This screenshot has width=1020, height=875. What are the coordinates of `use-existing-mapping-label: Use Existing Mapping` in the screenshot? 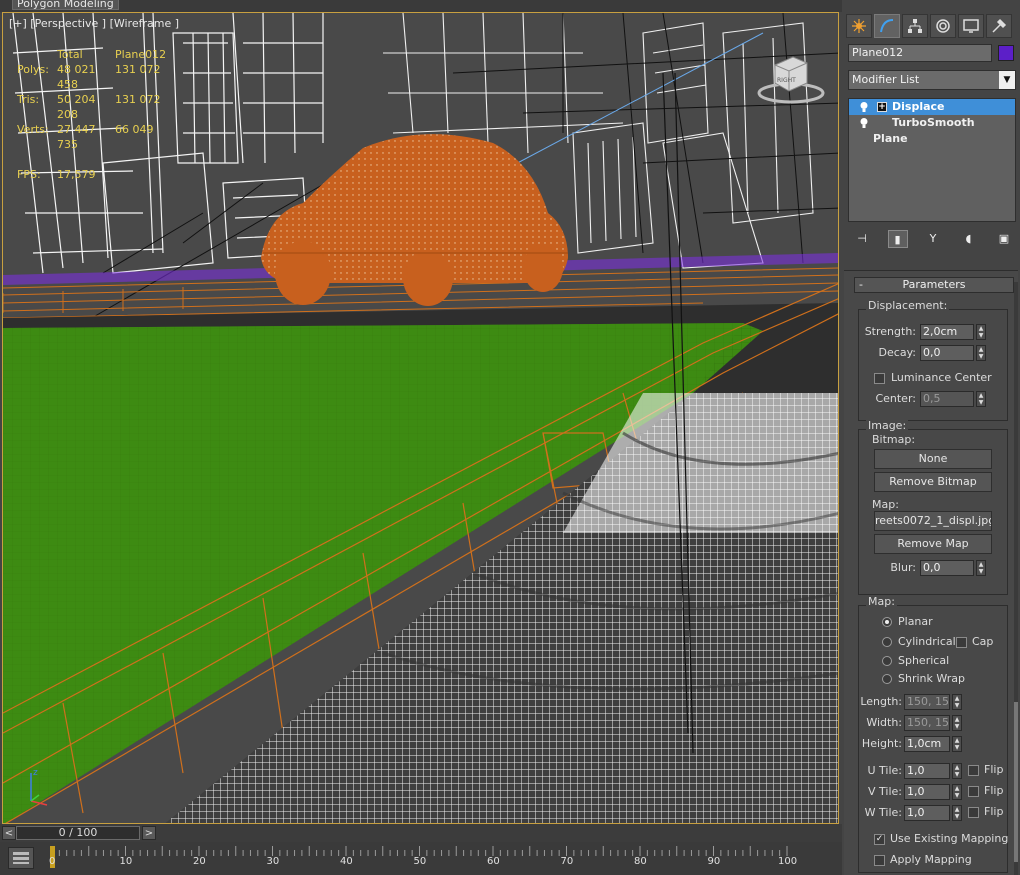 It's located at (949, 838).